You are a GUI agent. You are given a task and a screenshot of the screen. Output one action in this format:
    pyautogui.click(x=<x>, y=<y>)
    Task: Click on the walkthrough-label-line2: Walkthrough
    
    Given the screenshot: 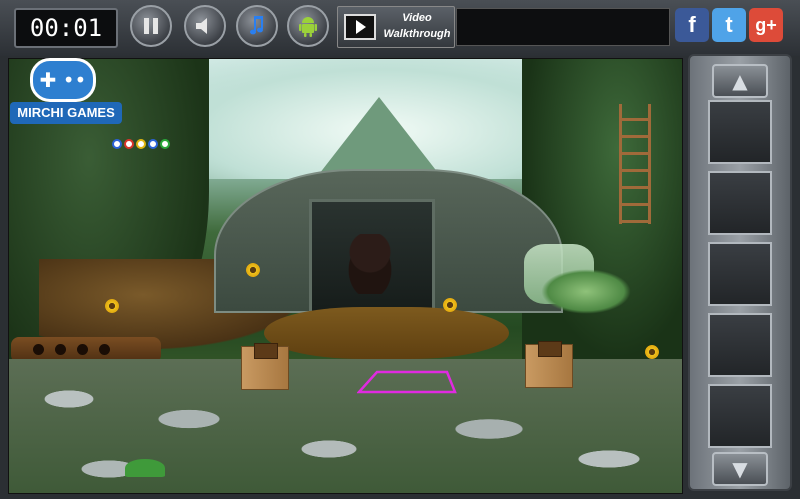 What is the action you would take?
    pyautogui.click(x=417, y=34)
    